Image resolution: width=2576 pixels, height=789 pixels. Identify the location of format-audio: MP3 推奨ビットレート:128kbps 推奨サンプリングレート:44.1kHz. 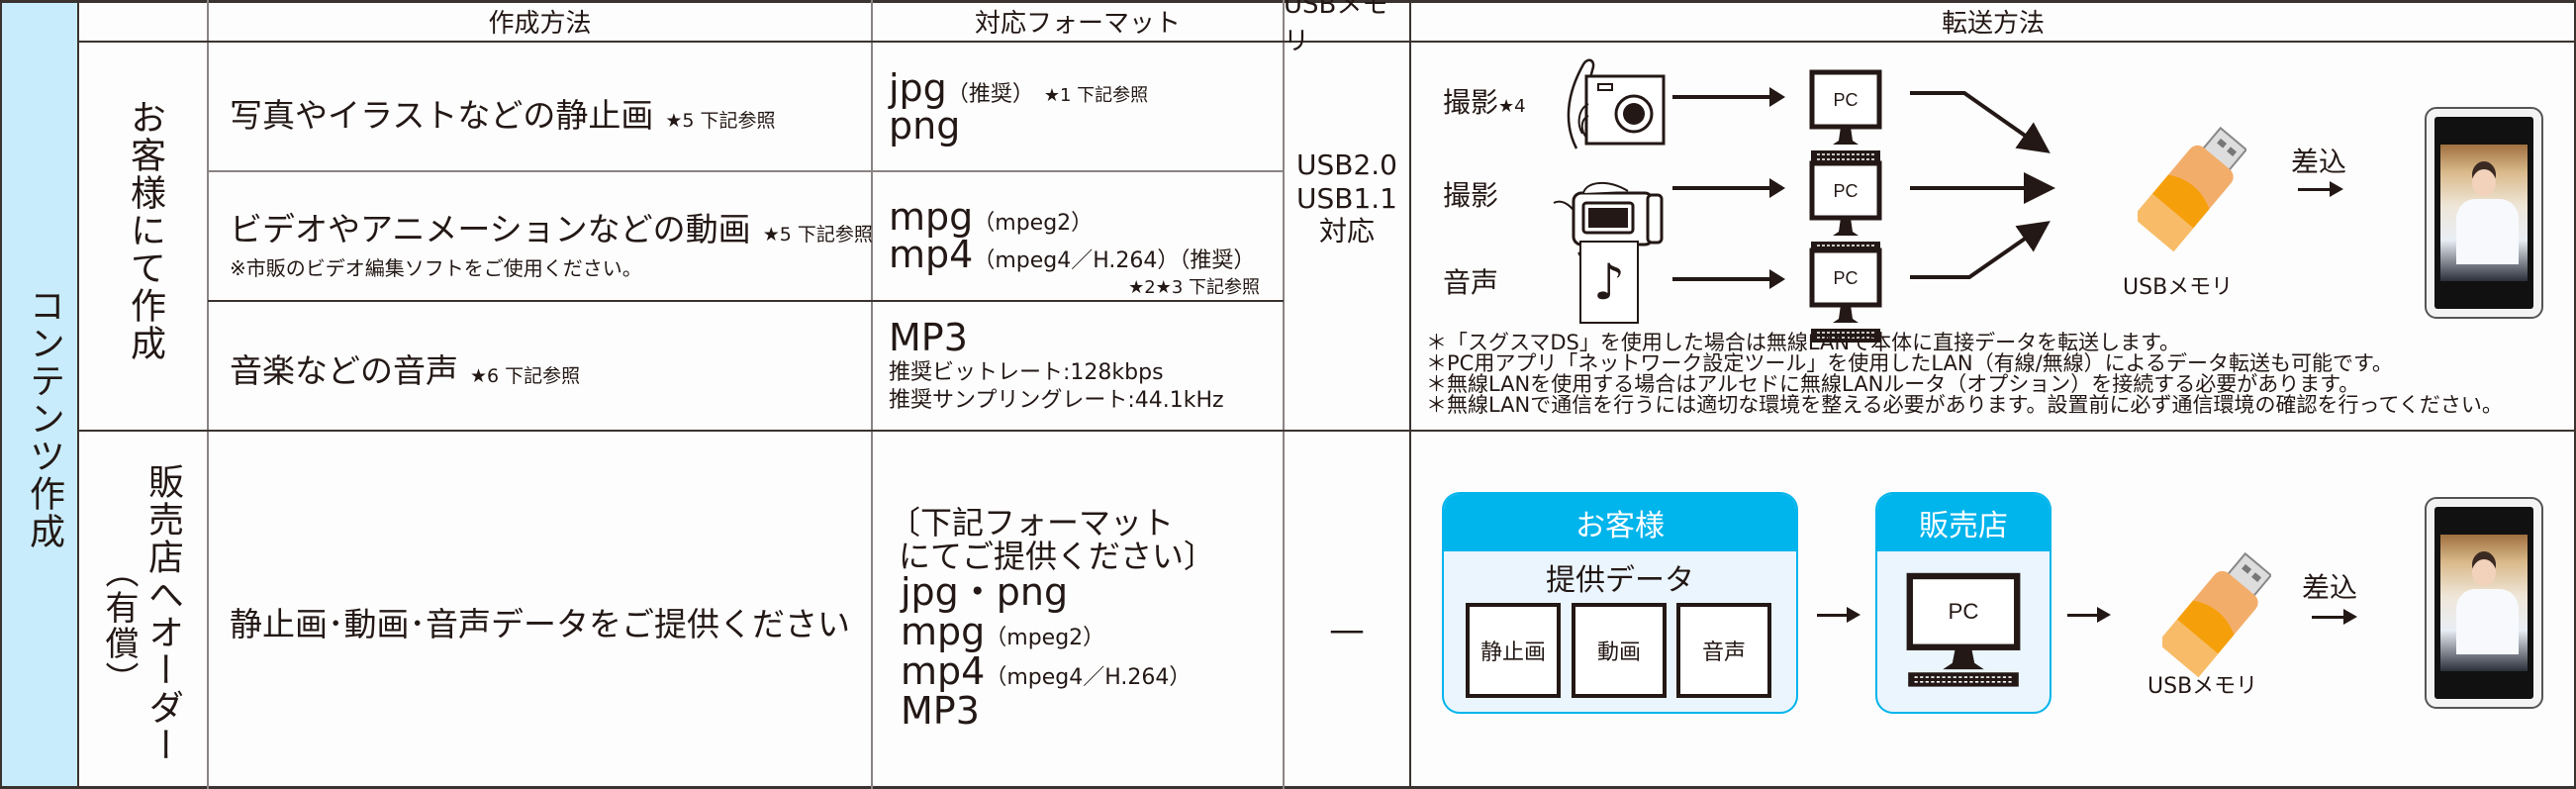
(1056, 365).